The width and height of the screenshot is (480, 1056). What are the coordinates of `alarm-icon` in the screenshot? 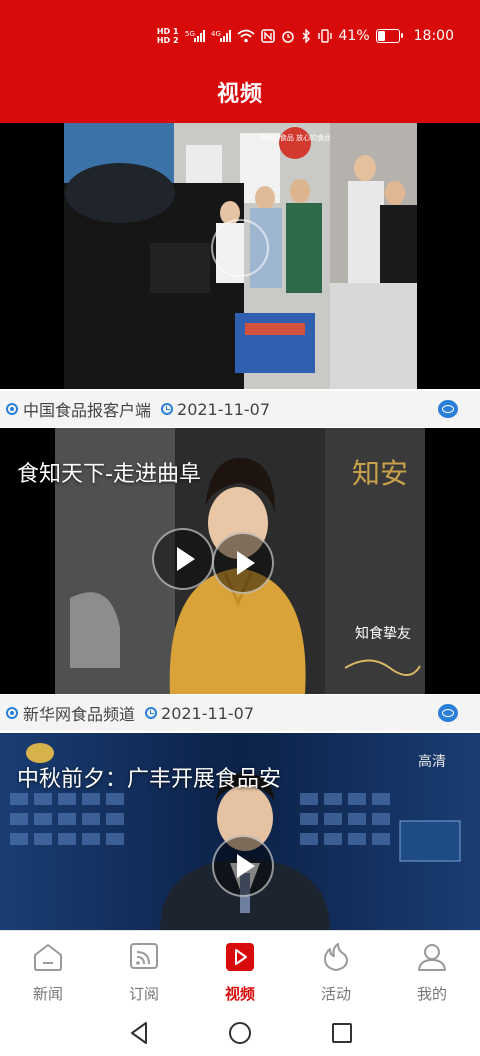 It's located at (287, 37).